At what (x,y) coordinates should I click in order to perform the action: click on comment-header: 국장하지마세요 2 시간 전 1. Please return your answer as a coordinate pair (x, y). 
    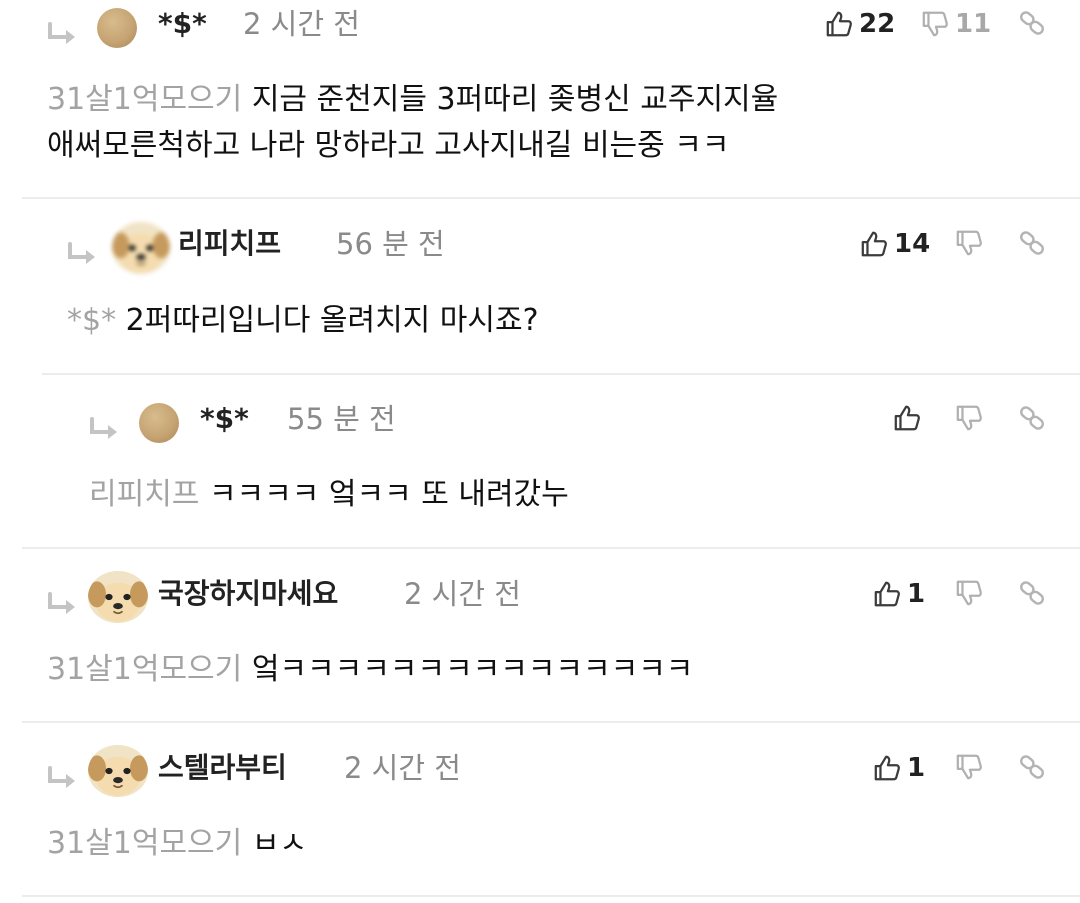
    Looking at the image, I should click on (540, 596).